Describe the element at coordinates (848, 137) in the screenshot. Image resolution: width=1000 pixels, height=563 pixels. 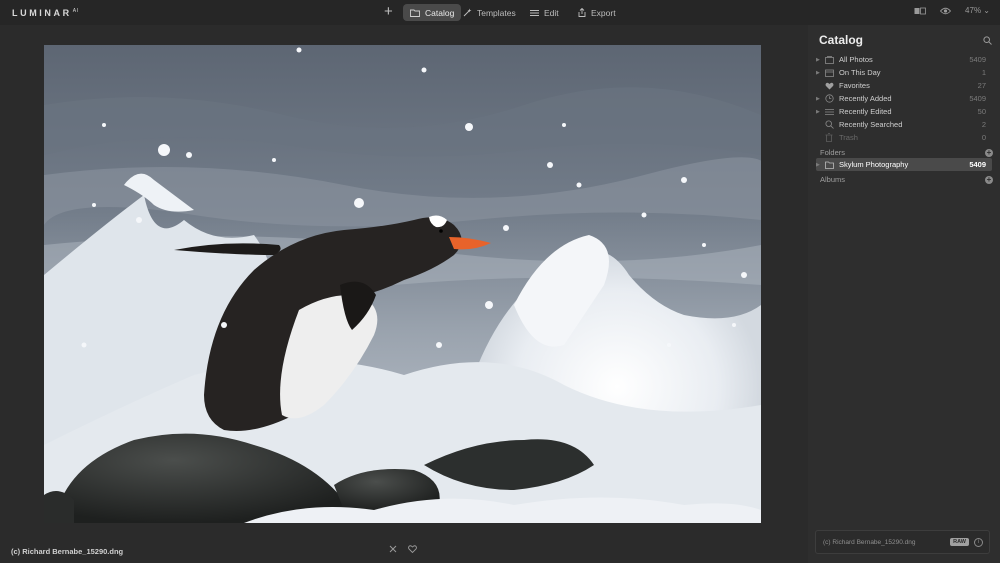
I see `sidebar-item-label: Trash` at that location.